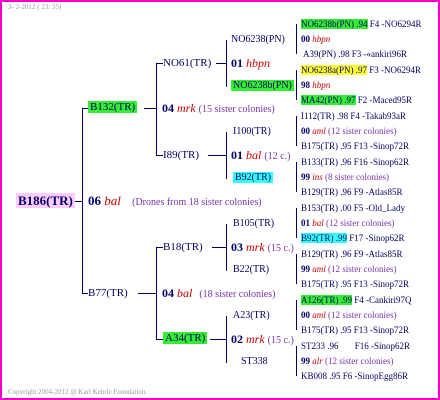  I want to click on g4-left-7: B133(TR) .96, so click(326, 162).